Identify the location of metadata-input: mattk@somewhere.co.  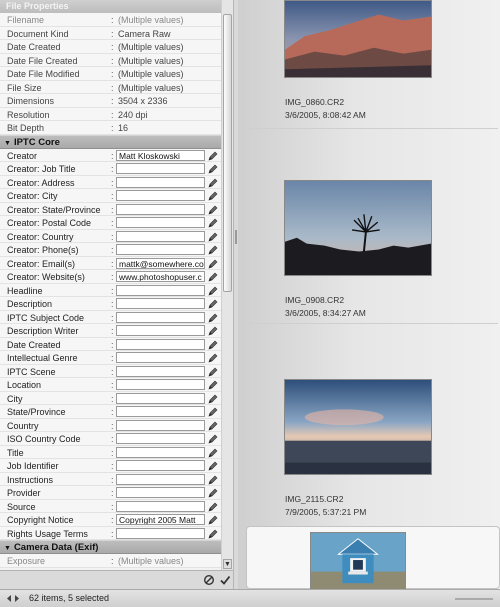
(160, 263).